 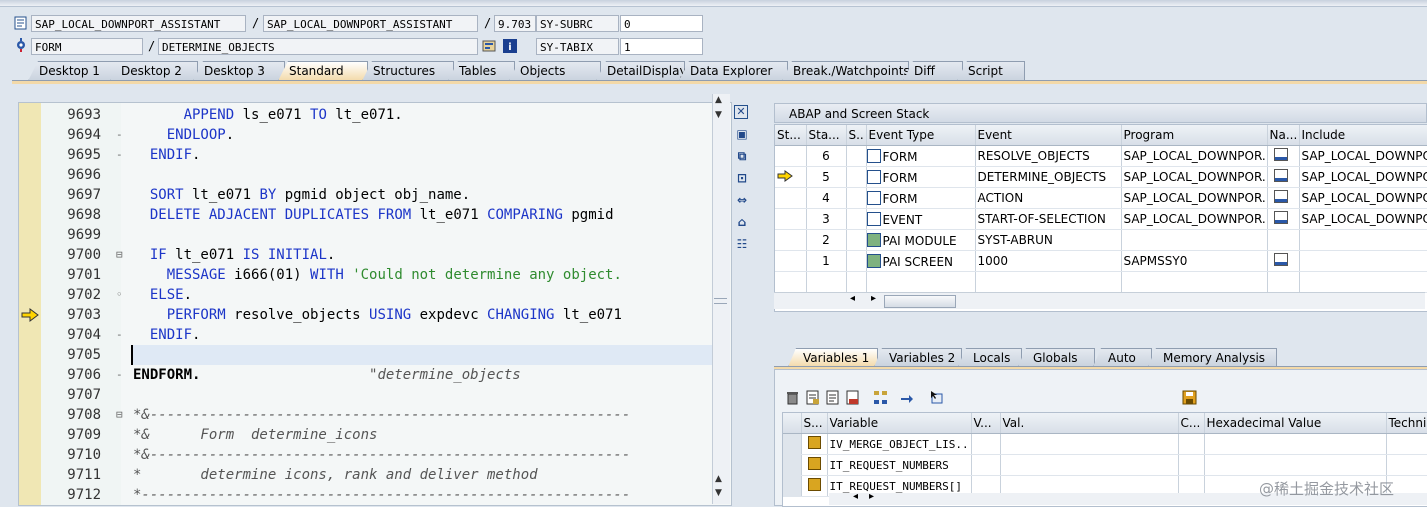 What do you see at coordinates (991, 71) in the screenshot?
I see `tab-script: Script` at bounding box center [991, 71].